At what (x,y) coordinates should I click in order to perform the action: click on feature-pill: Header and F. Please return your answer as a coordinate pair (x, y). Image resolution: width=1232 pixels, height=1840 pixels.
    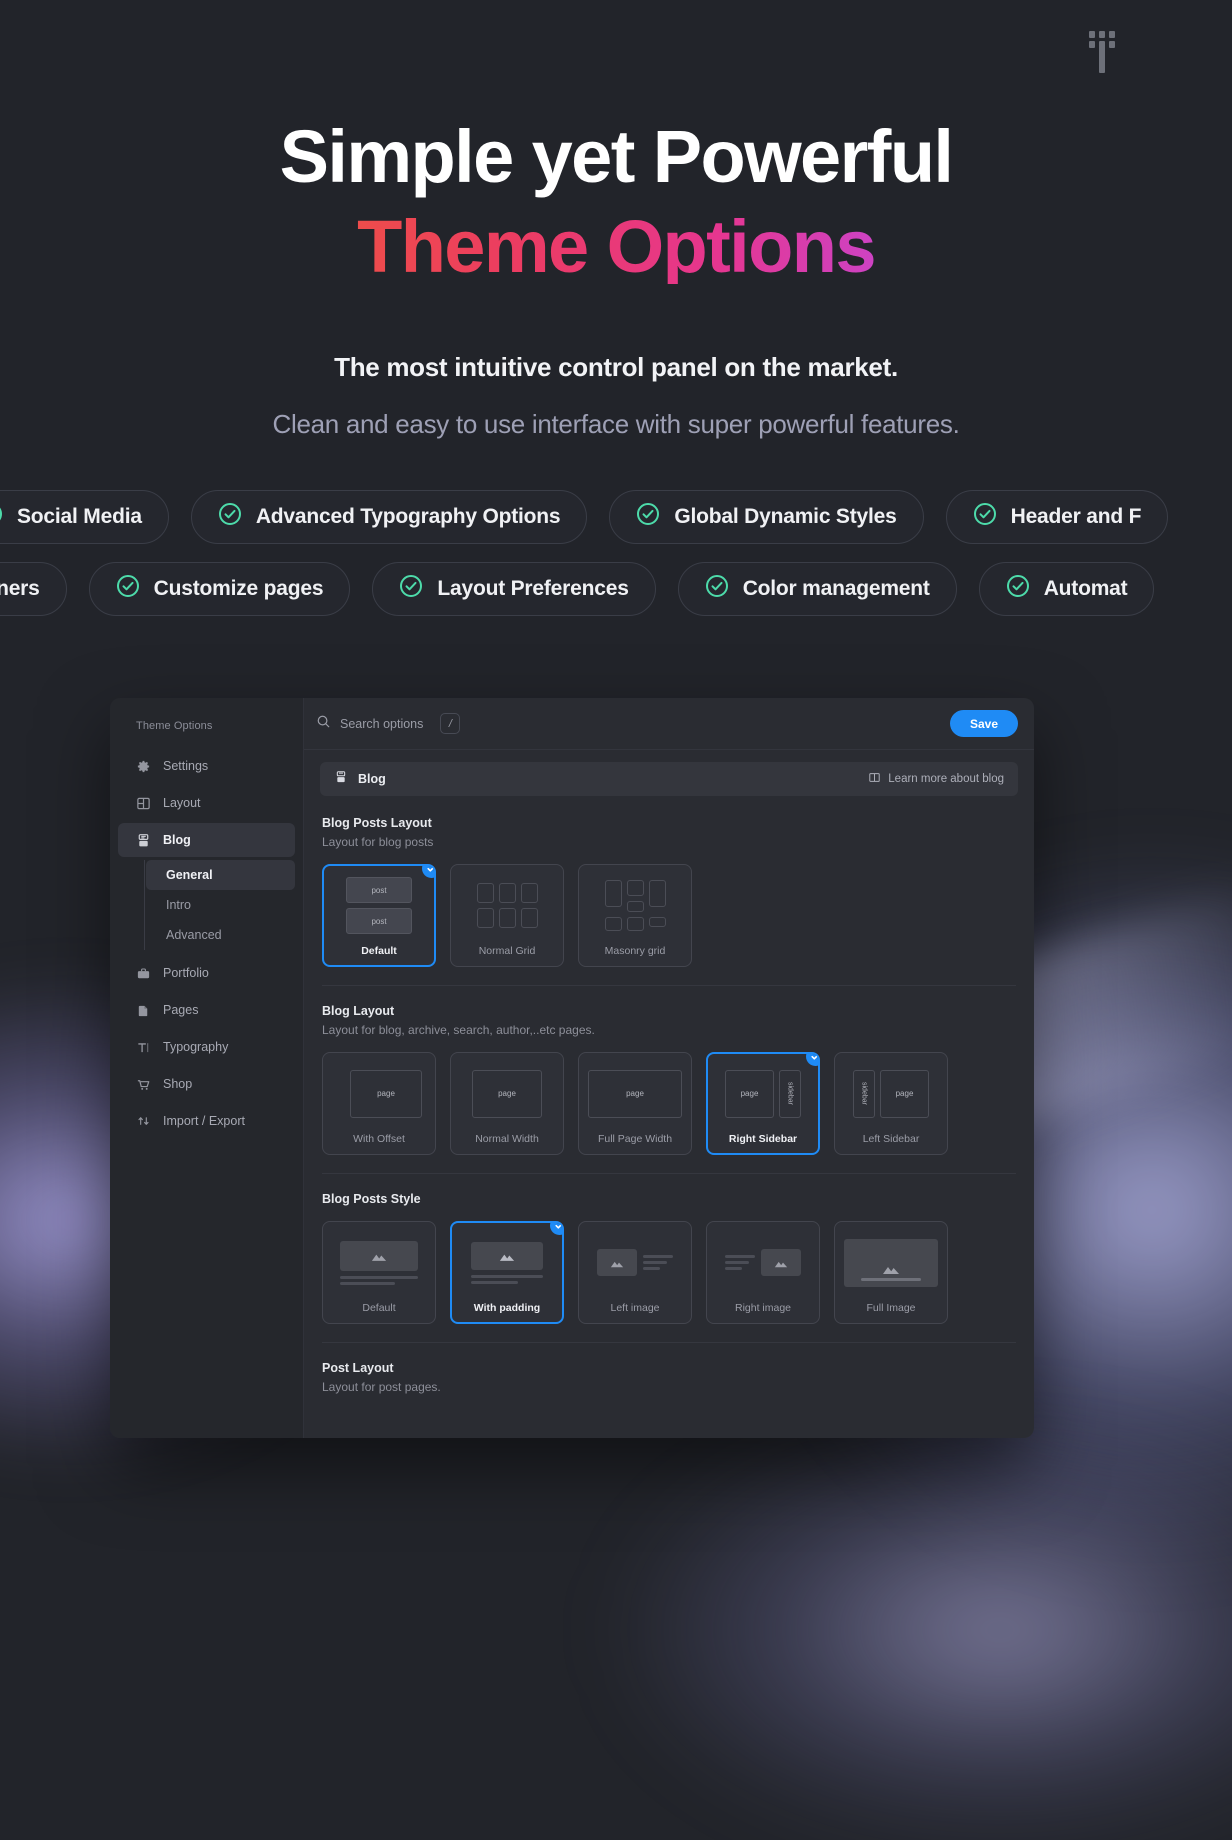
    Looking at the image, I should click on (1057, 517).